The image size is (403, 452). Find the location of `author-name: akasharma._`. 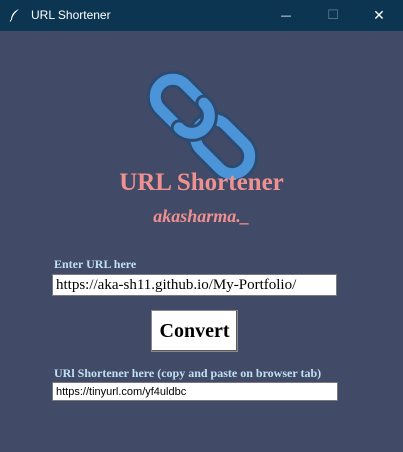

author-name: akasharma._ is located at coordinates (201, 216).